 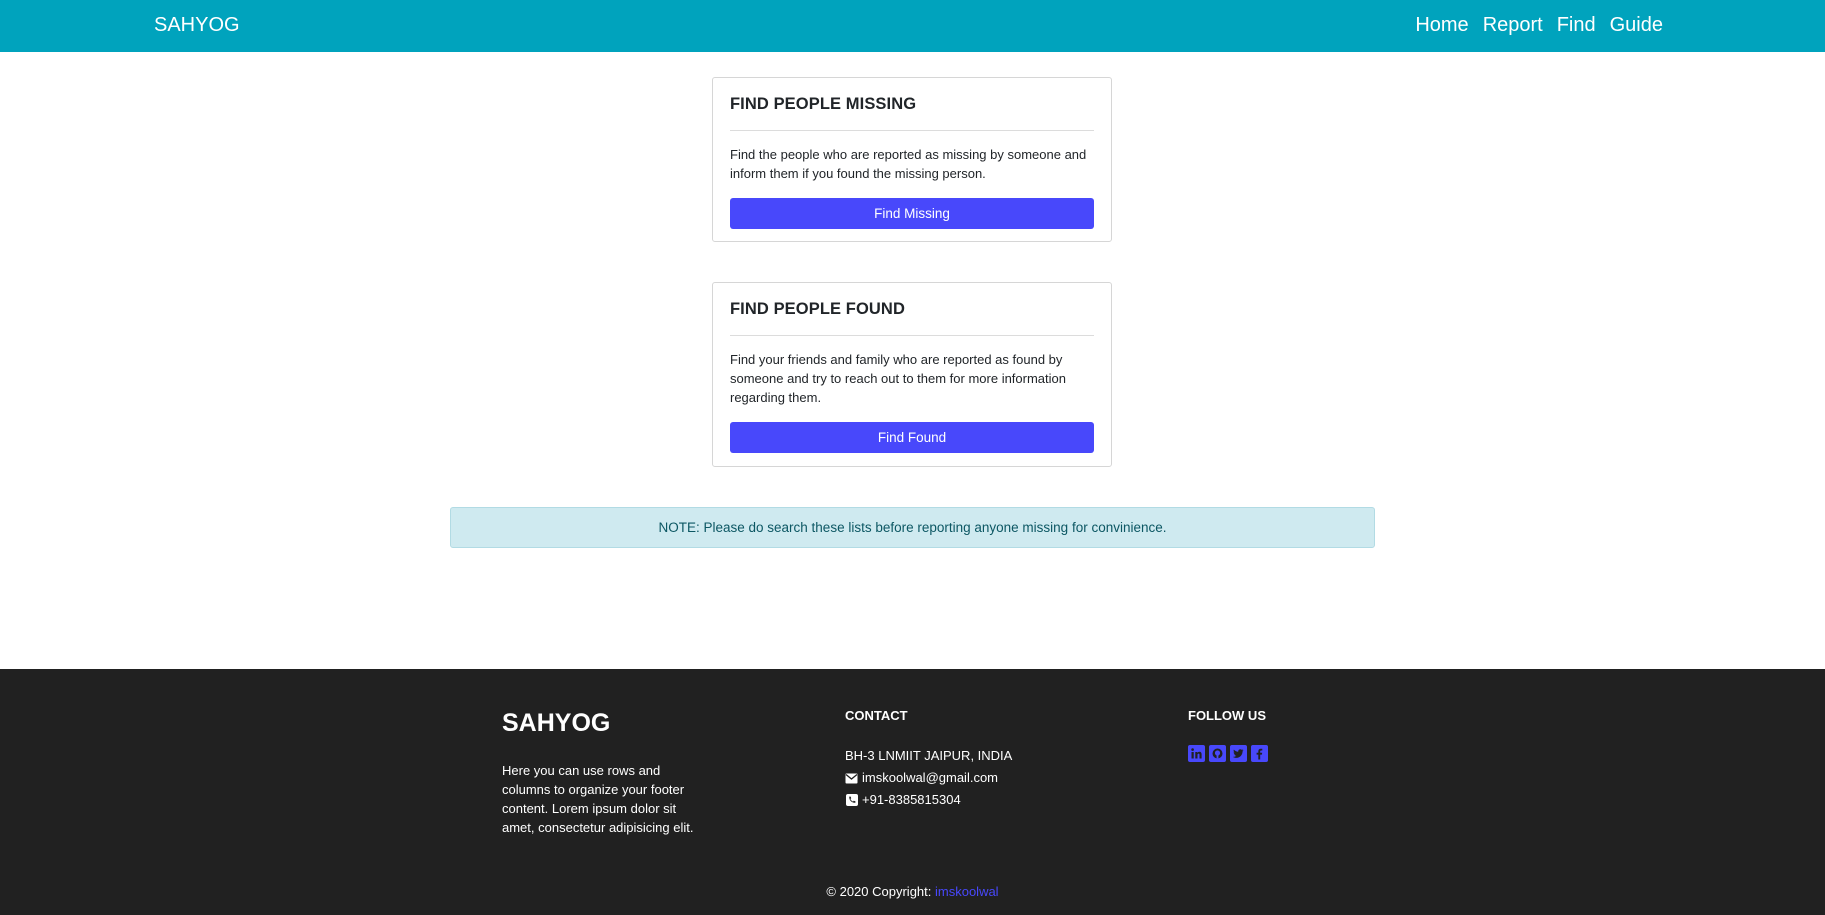 I want to click on navbar: SAHYOG Home Report Find Guide, so click(x=912, y=26).